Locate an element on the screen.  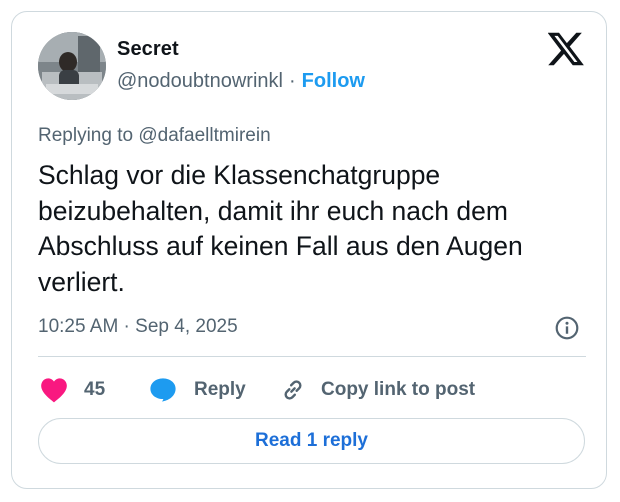
author-handle: @nodoubtnowrinkl is located at coordinates (200, 81).